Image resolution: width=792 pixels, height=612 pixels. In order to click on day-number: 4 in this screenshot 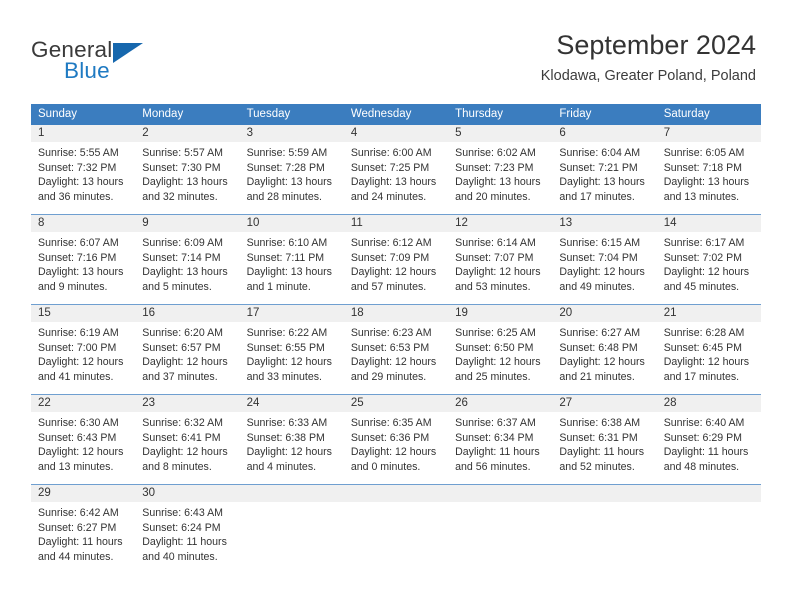, I will do `click(396, 133)`.